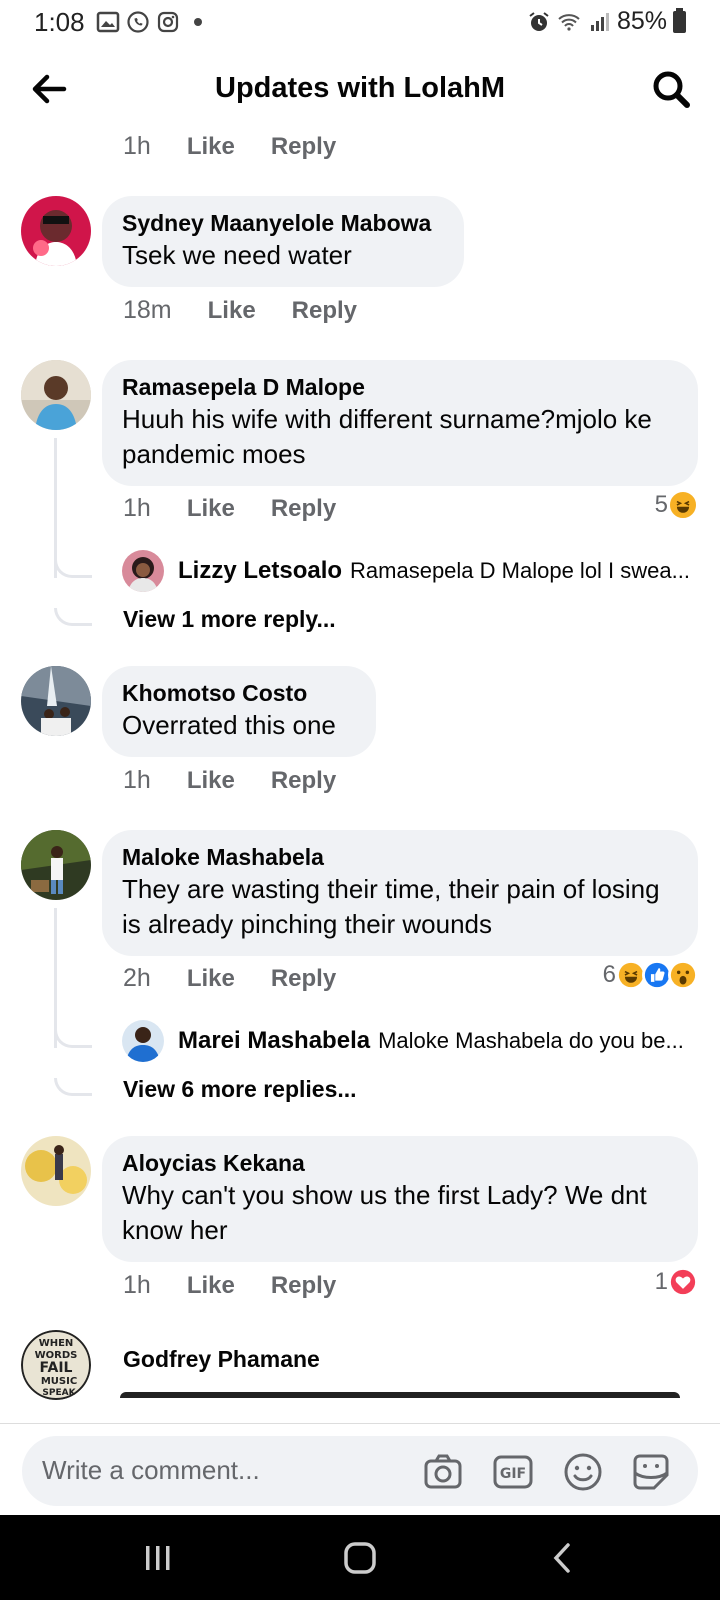 This screenshot has height=1600, width=720. What do you see at coordinates (137, 978) in the screenshot?
I see `comment-time: 2h` at bounding box center [137, 978].